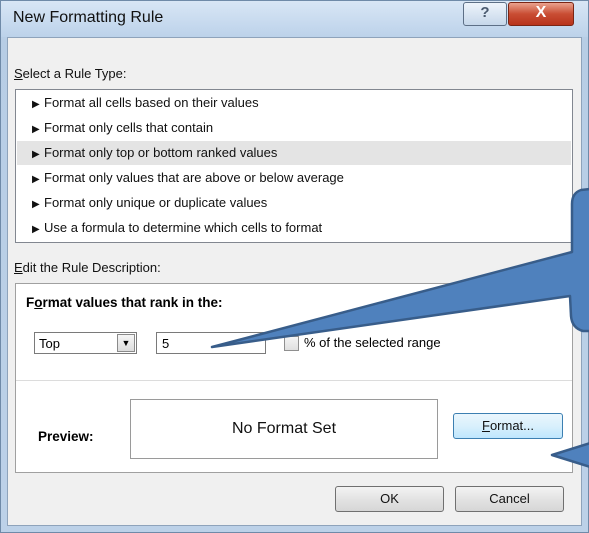  What do you see at coordinates (569, 455) in the screenshot?
I see `callout-pointer-format` at bounding box center [569, 455].